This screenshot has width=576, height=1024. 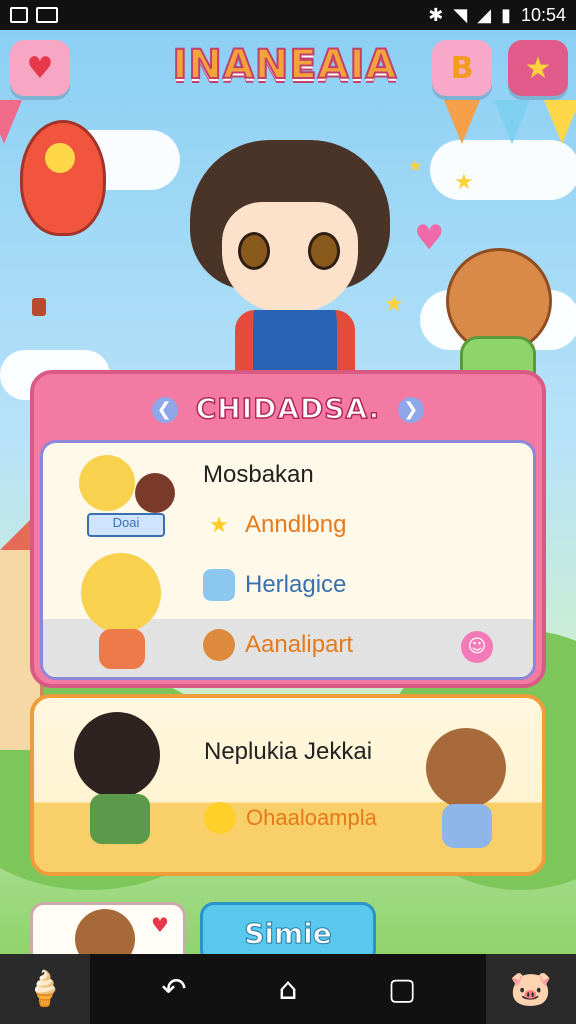 I want to click on home-icon: ⌂, so click(x=288, y=989).